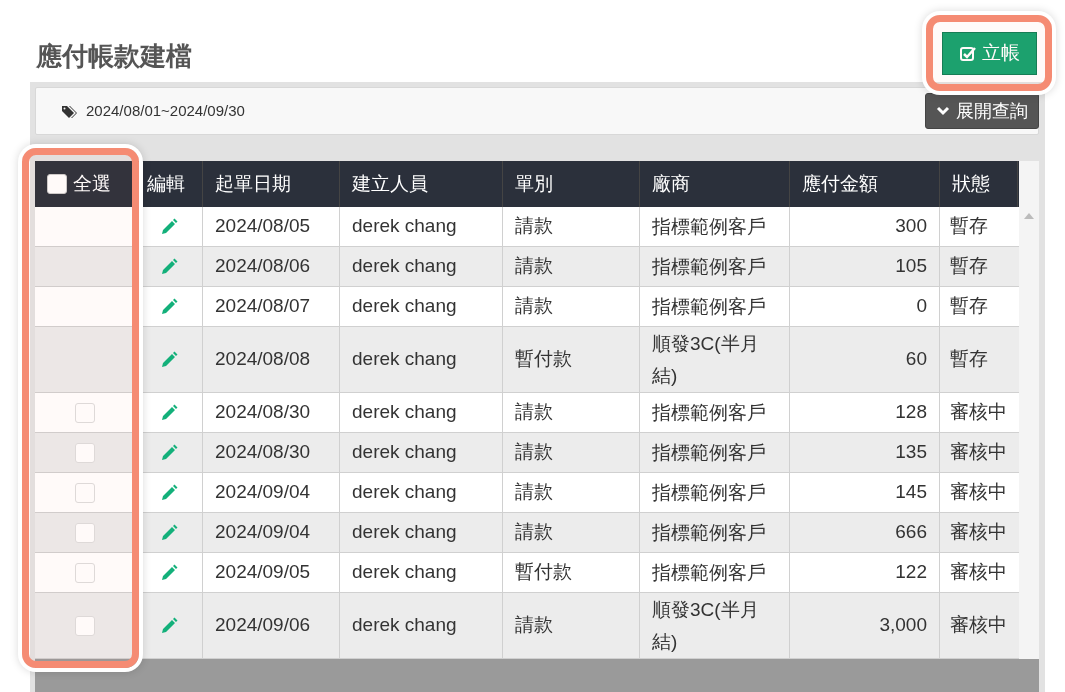 This screenshot has width=1065, height=692. Describe the element at coordinates (57, 184) in the screenshot. I see `select-all-checkbox` at that location.